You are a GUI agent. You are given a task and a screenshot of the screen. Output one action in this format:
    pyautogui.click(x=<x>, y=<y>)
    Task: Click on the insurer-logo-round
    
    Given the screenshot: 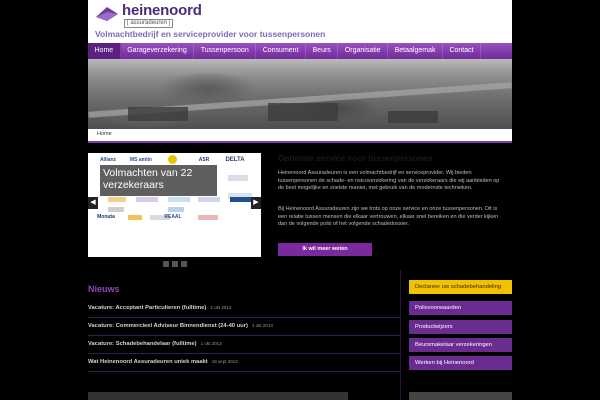 What is the action you would take?
    pyautogui.click(x=172, y=159)
    